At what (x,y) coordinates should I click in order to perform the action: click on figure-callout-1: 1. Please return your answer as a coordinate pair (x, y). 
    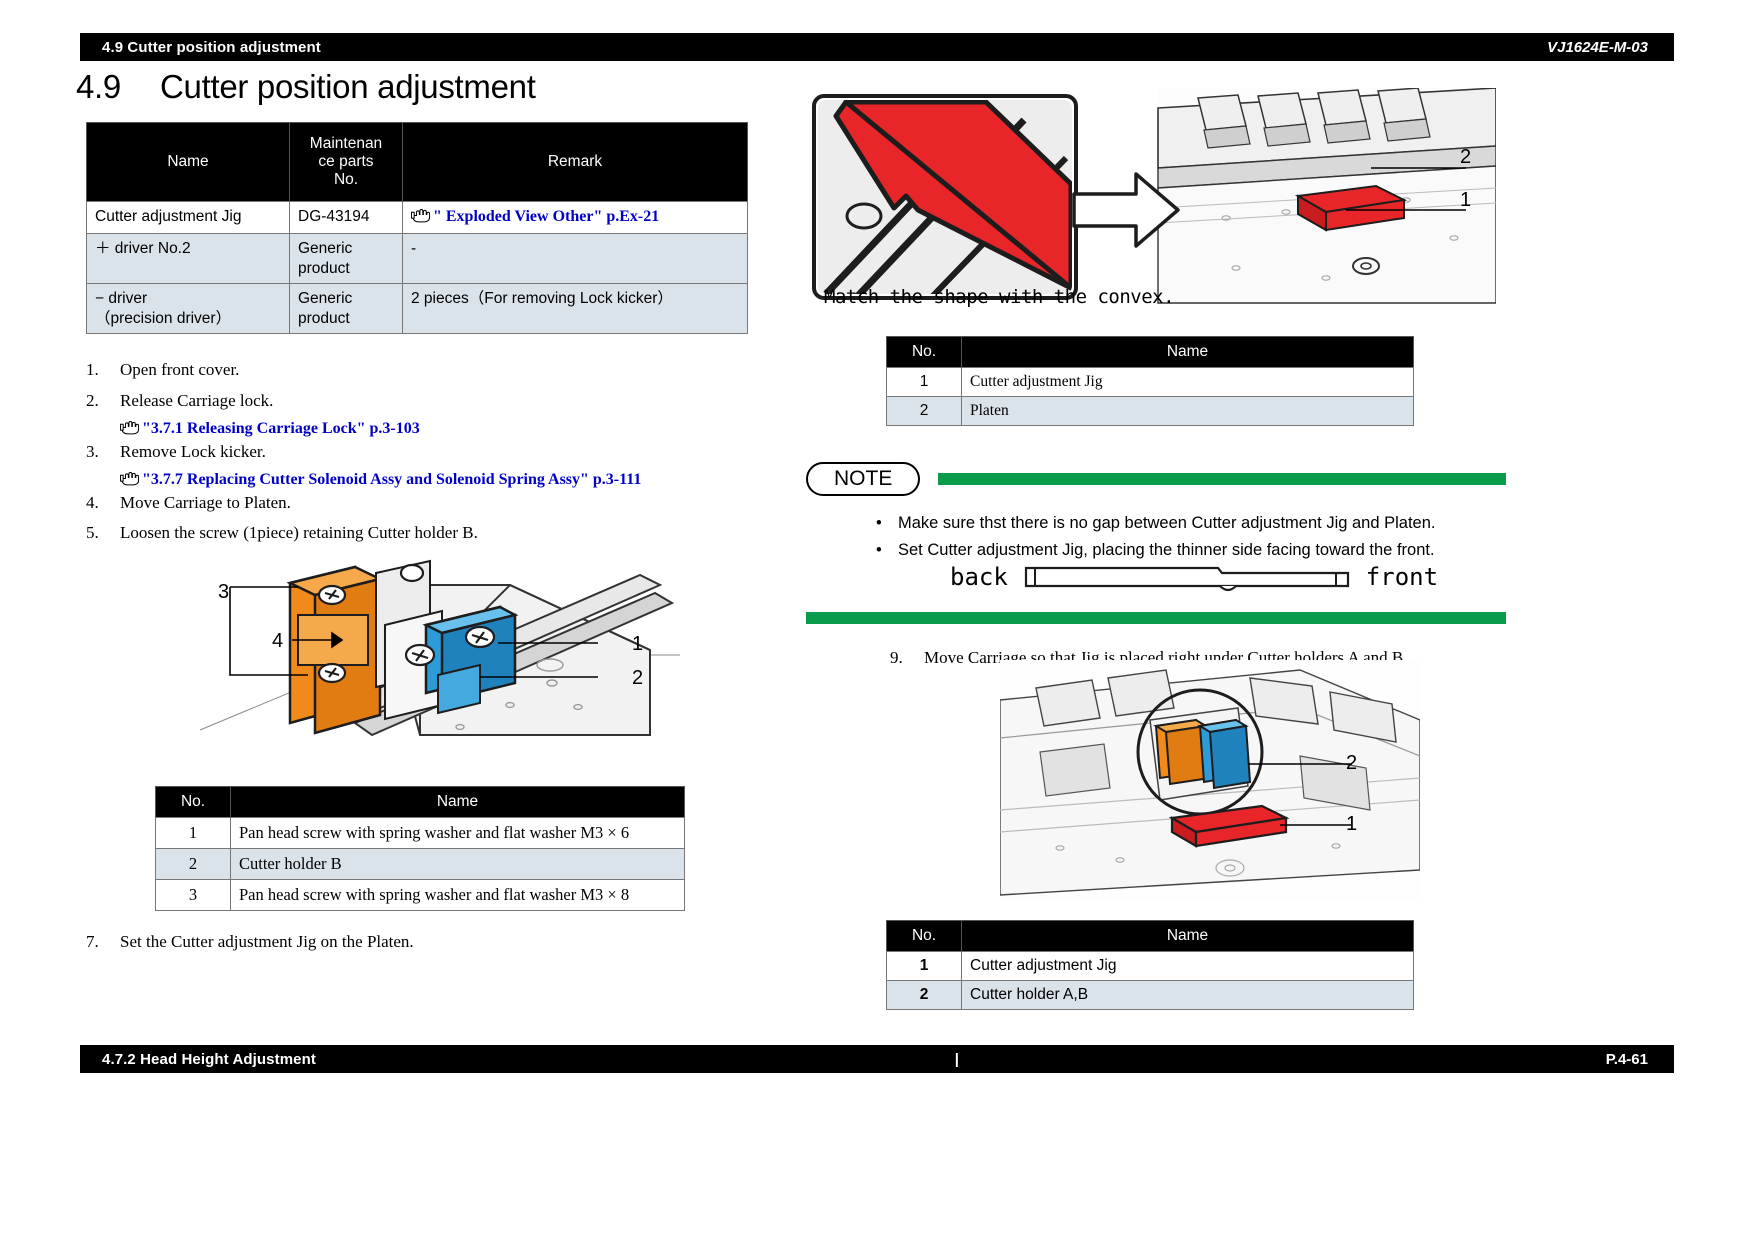
    Looking at the image, I should click on (638, 644).